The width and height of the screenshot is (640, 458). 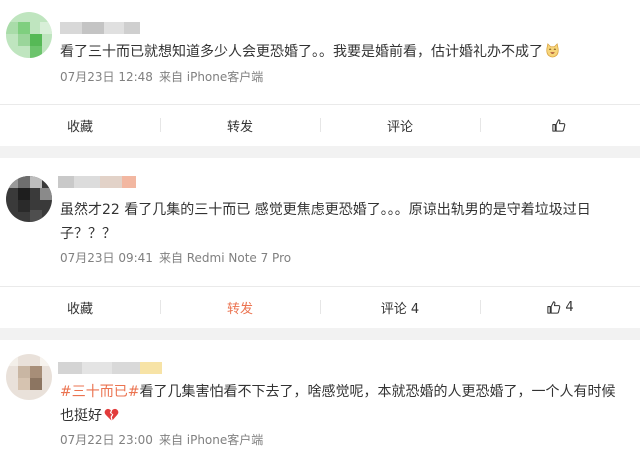 What do you see at coordinates (106, 258) in the screenshot?
I see `timestamp: 07月23日 09:41` at bounding box center [106, 258].